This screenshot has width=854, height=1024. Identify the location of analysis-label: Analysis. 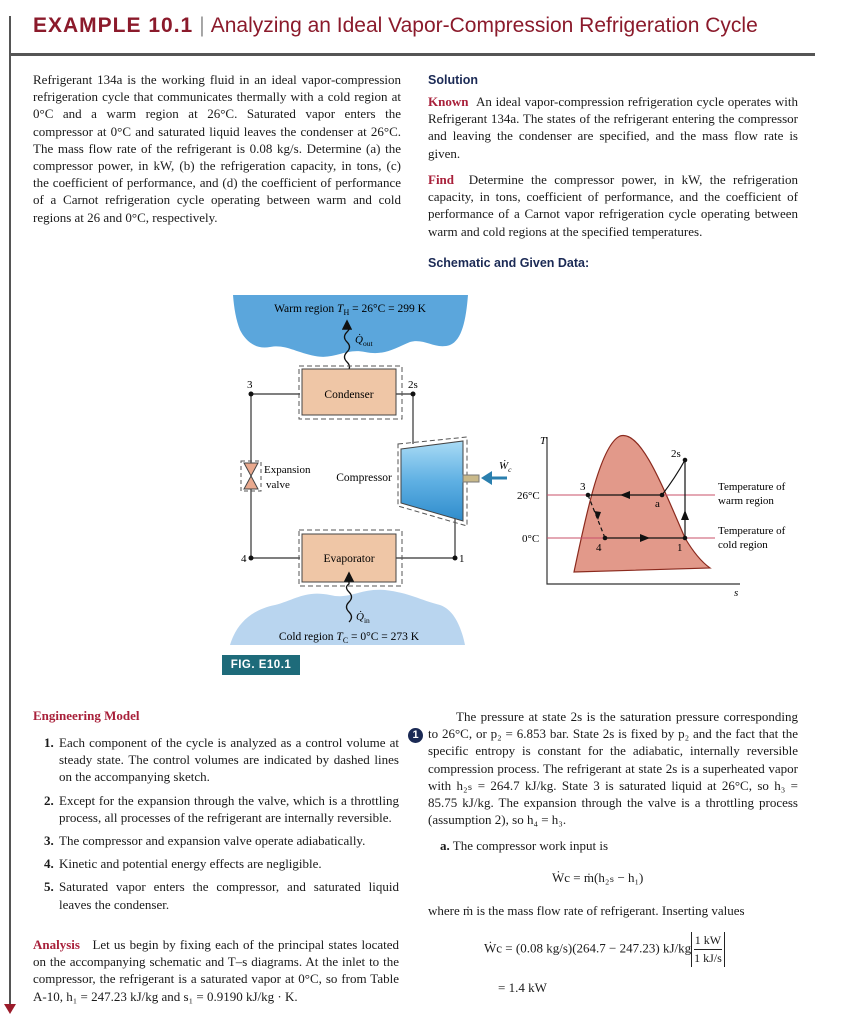
(56, 944).